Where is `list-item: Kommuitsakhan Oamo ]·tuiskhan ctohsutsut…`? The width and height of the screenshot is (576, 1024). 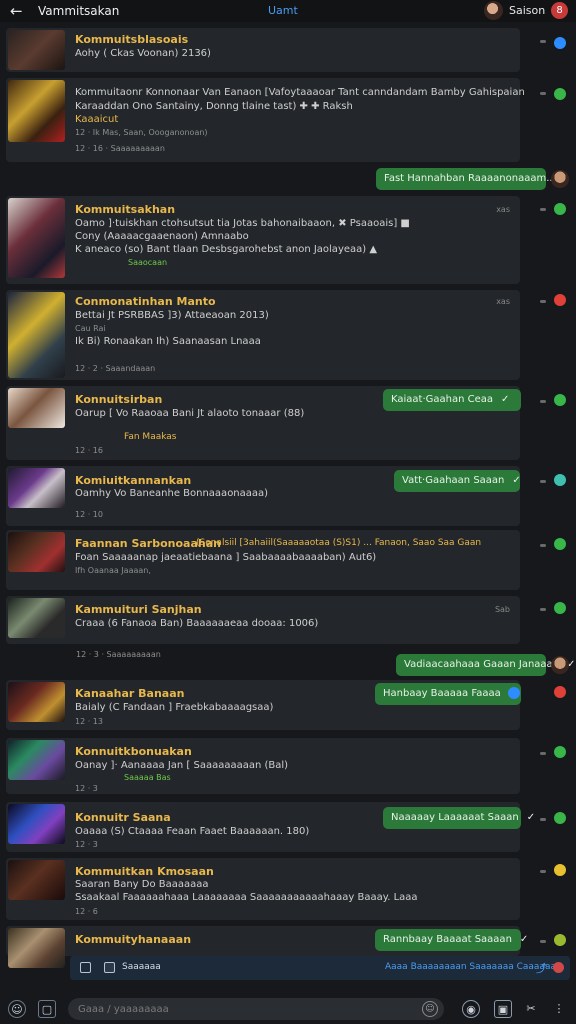 list-item: Kommuitsakhan Oamo ]·tuiskhan ctohsutsut… is located at coordinates (263, 240).